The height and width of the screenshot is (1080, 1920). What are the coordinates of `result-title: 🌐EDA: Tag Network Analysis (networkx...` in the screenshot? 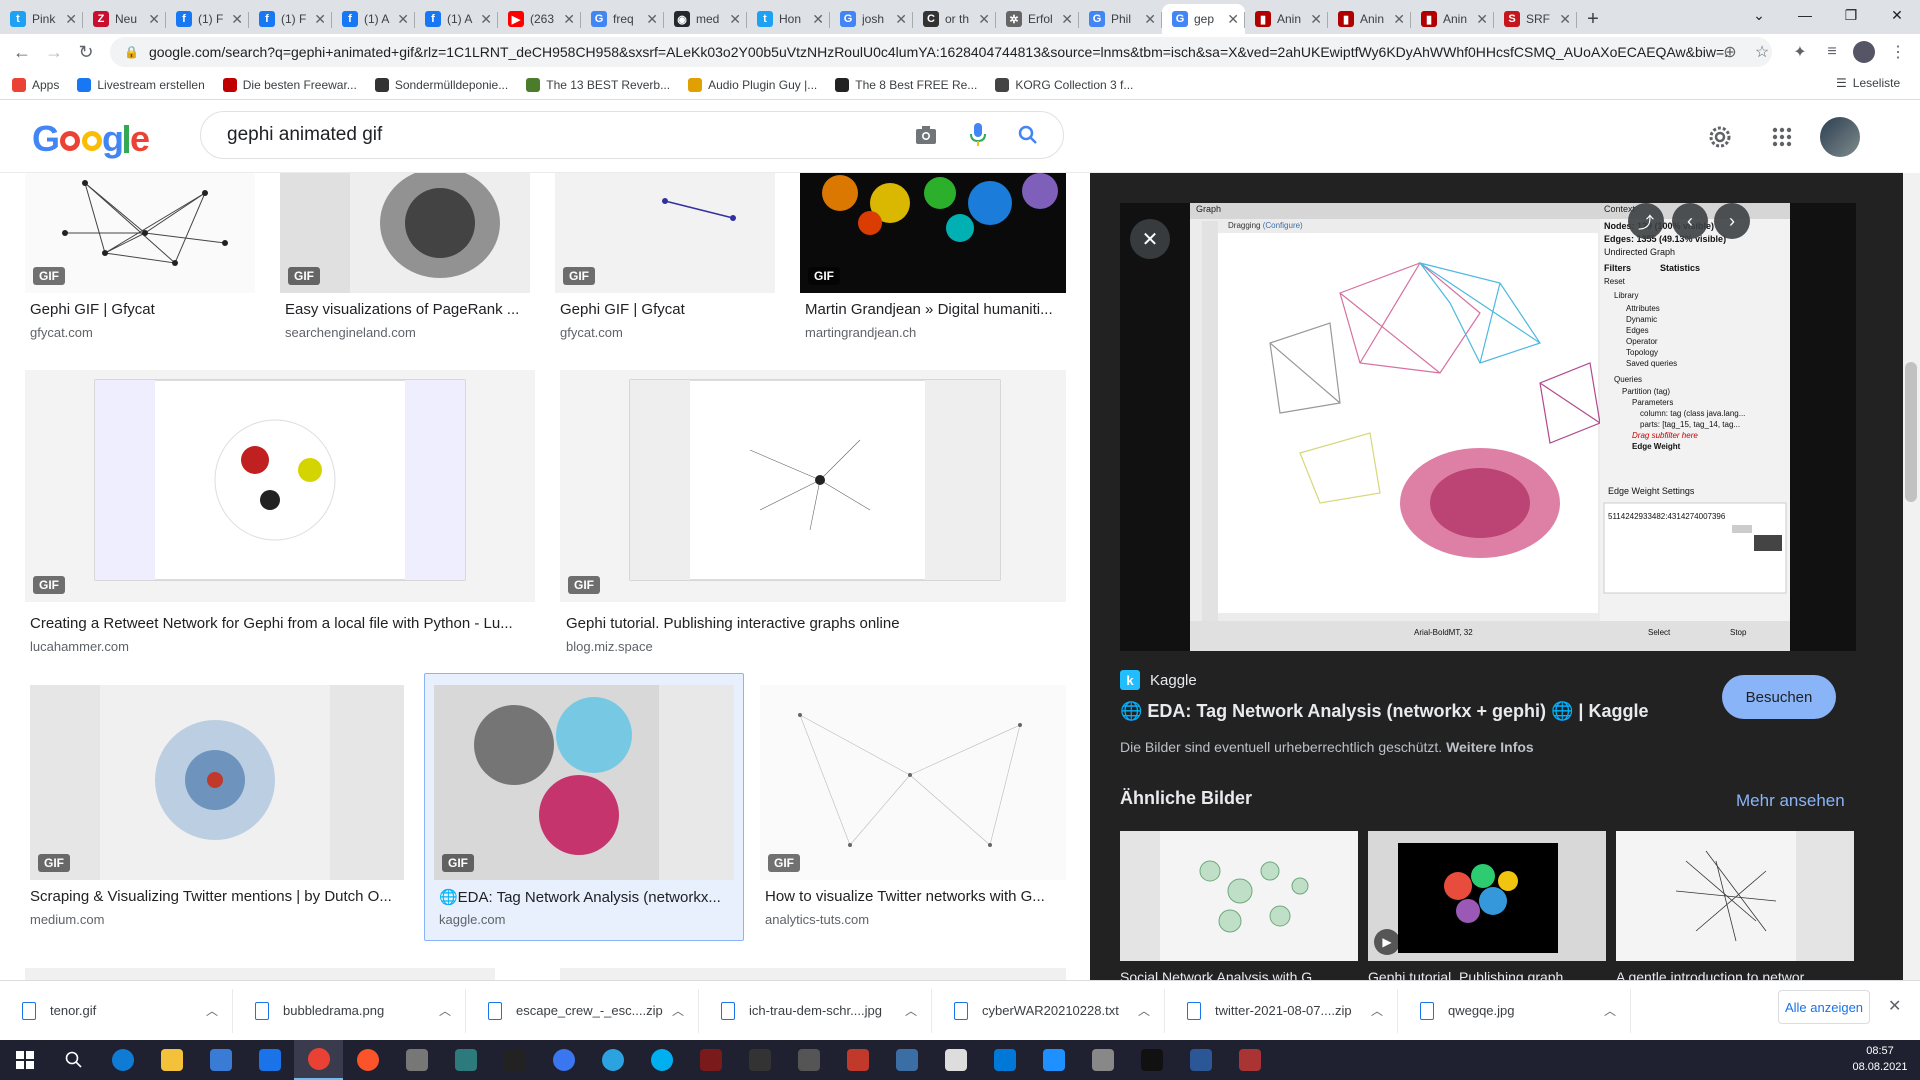 It's located at (586, 897).